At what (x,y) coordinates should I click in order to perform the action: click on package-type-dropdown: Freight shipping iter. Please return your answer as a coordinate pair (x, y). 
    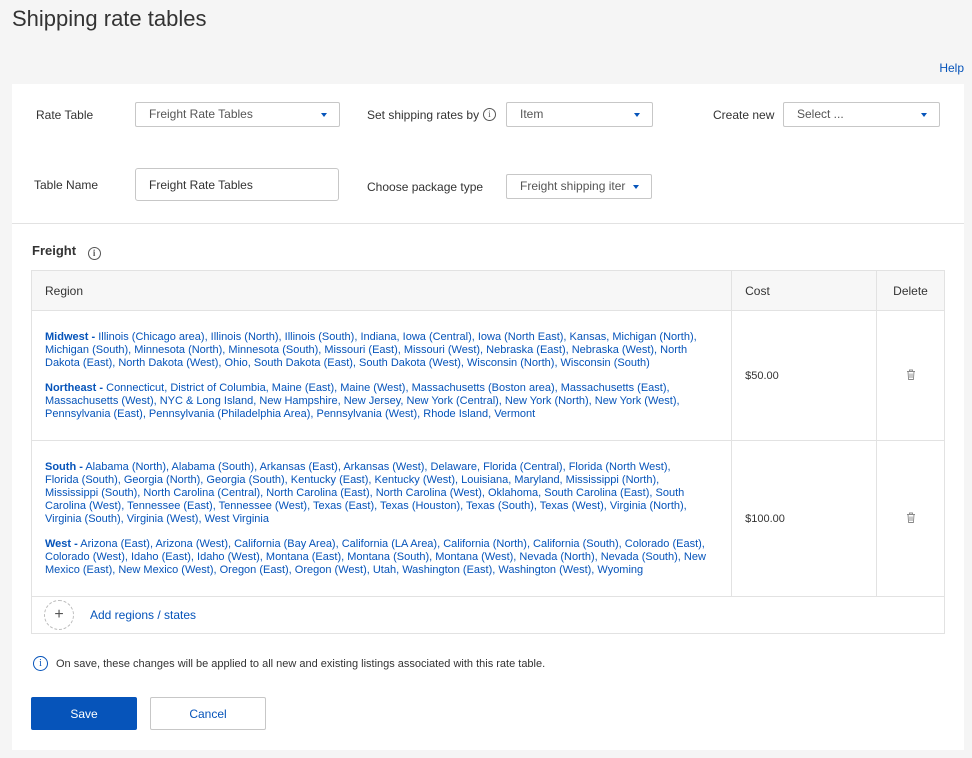
    Looking at the image, I should click on (579, 186).